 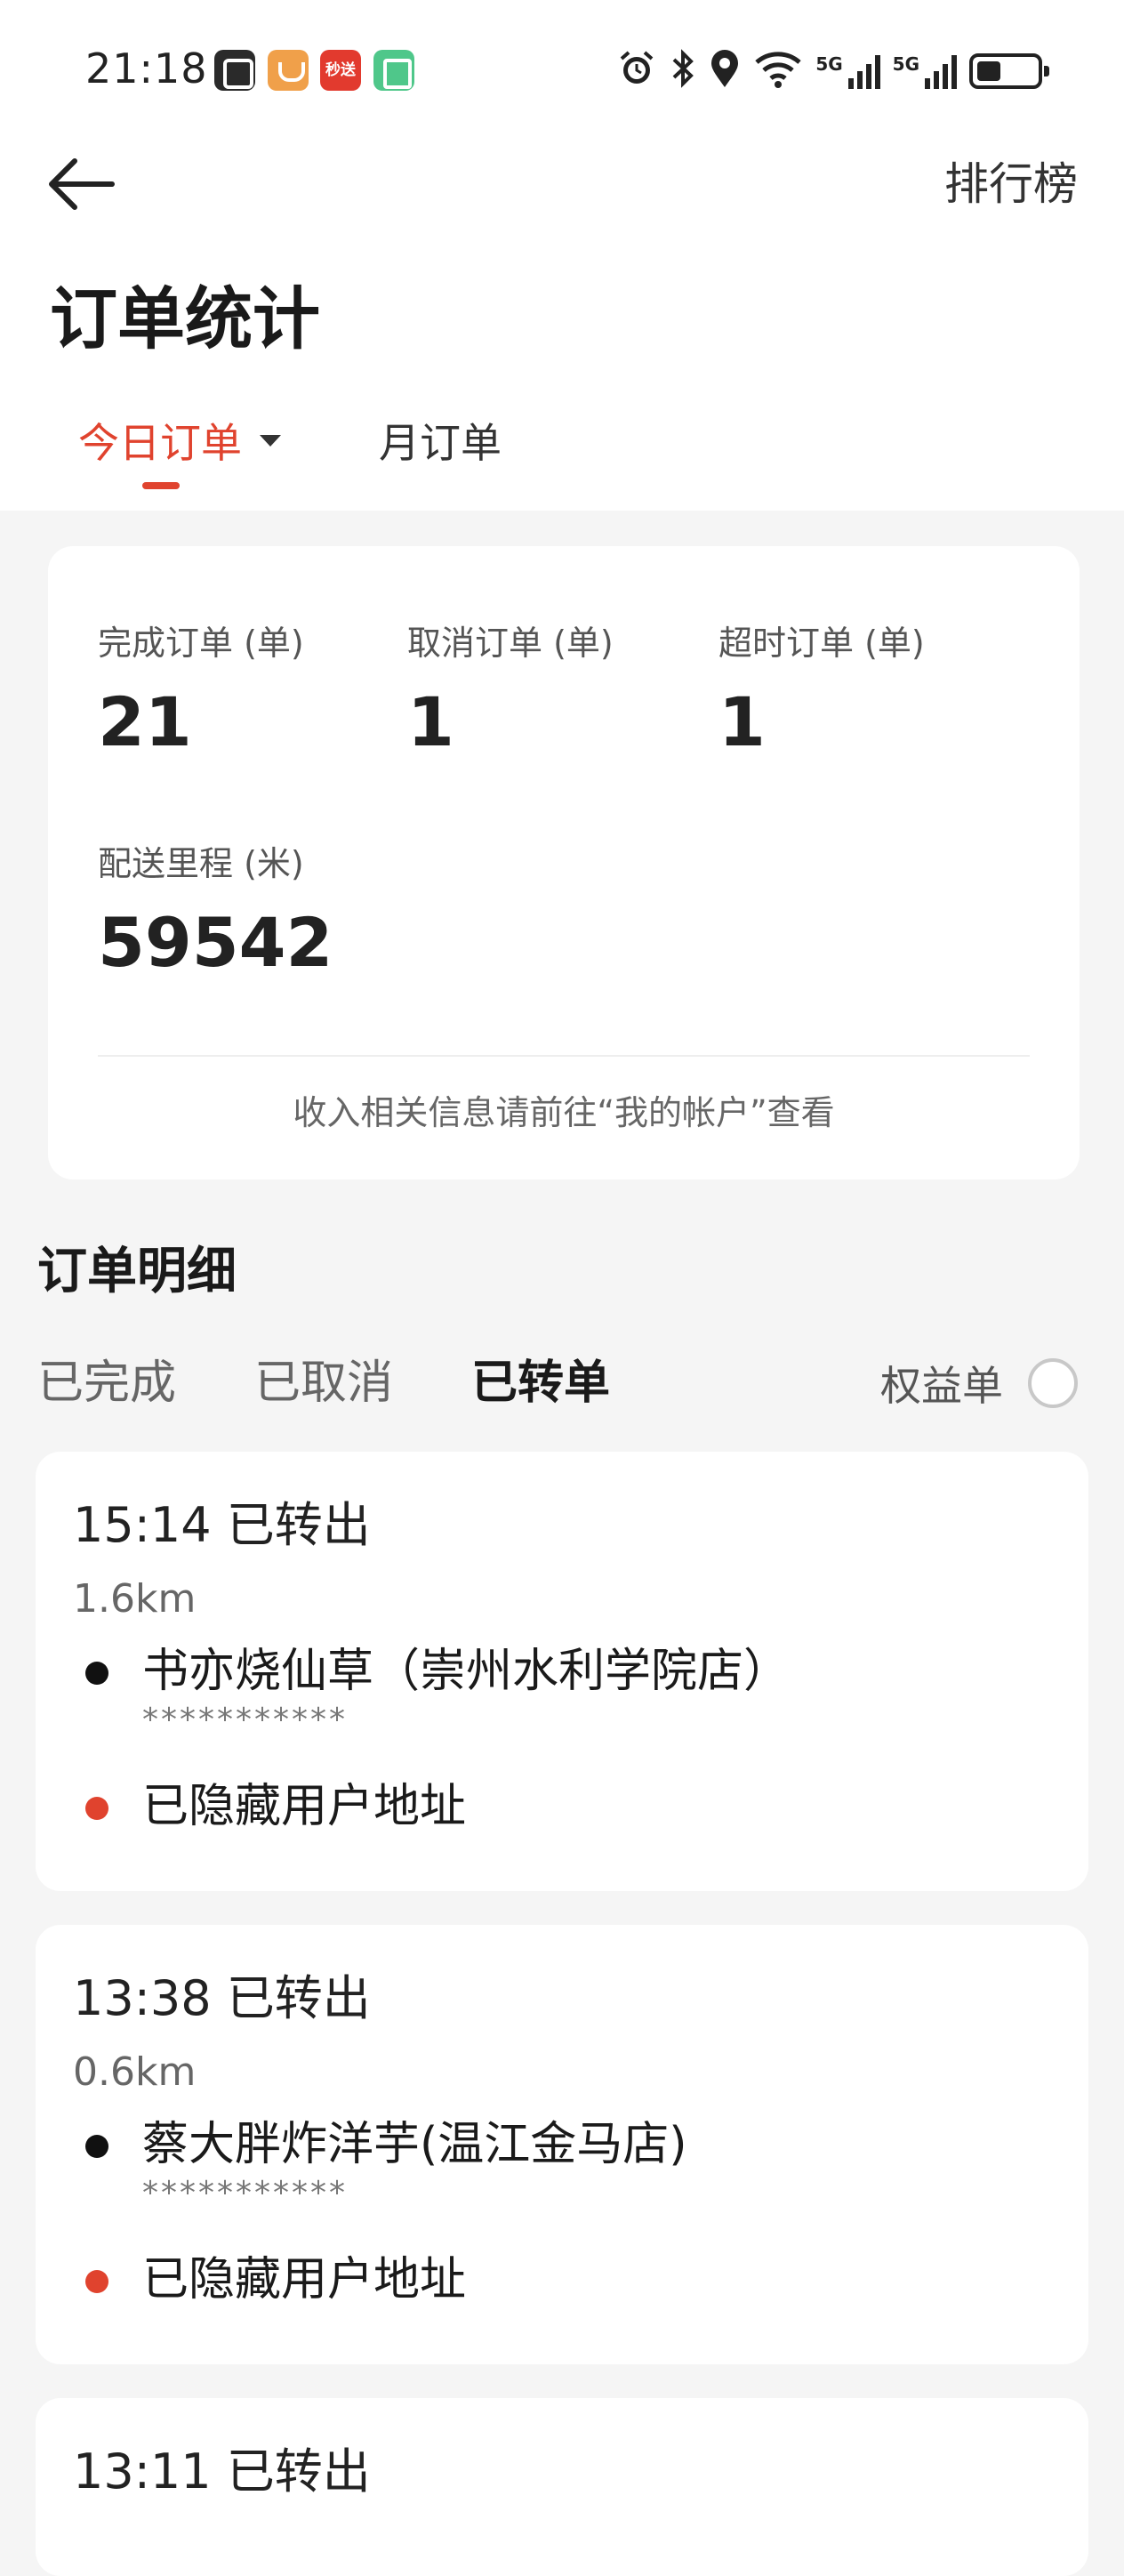 What do you see at coordinates (137, 1271) in the screenshot?
I see `section-title-details: 订单明细` at bounding box center [137, 1271].